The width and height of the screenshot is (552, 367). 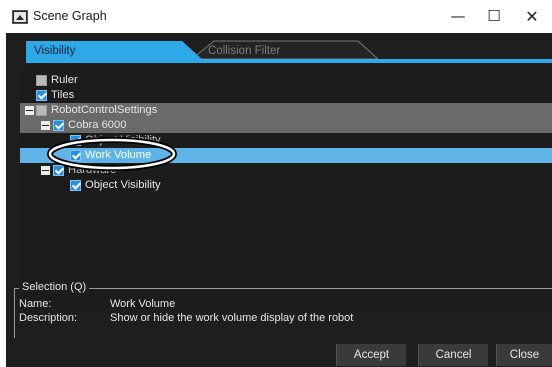 I want to click on maximize-icon: ☐, so click(x=494, y=16).